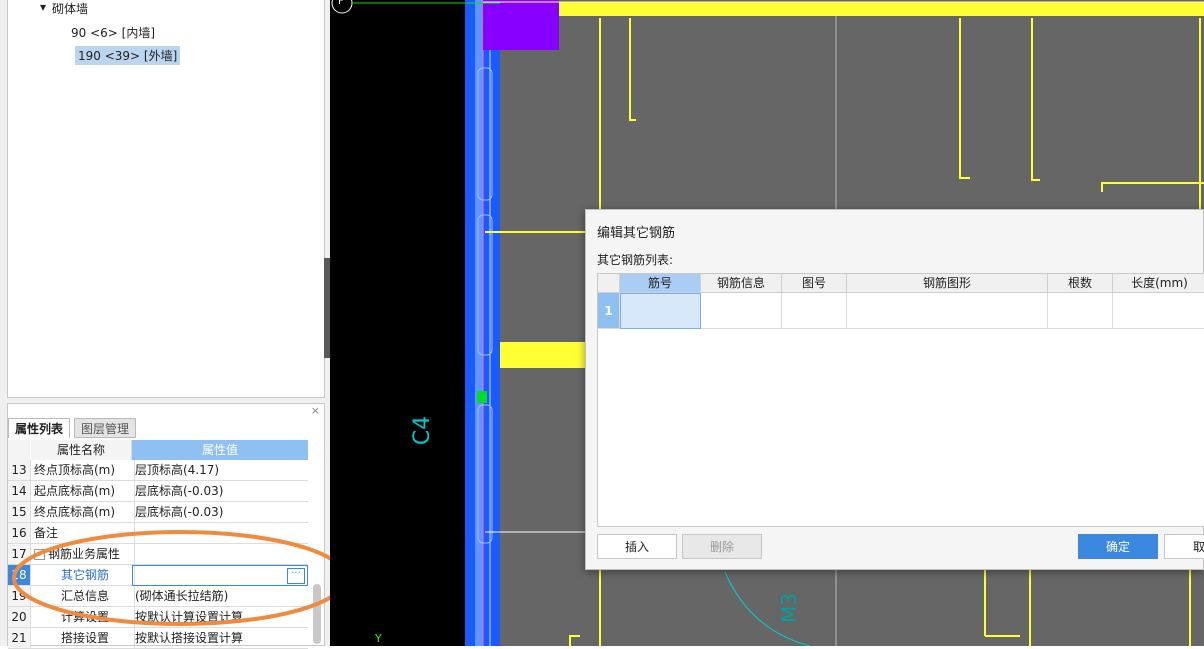 The image size is (1204, 649). What do you see at coordinates (947, 311) in the screenshot?
I see `cell-rebar-shape` at bounding box center [947, 311].